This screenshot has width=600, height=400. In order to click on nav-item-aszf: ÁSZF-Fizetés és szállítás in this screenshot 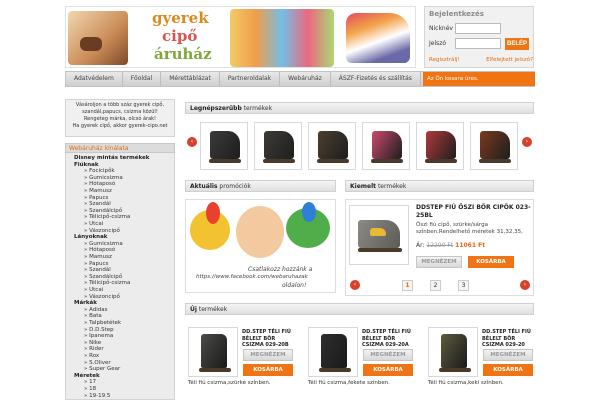, I will do `click(376, 79)`.